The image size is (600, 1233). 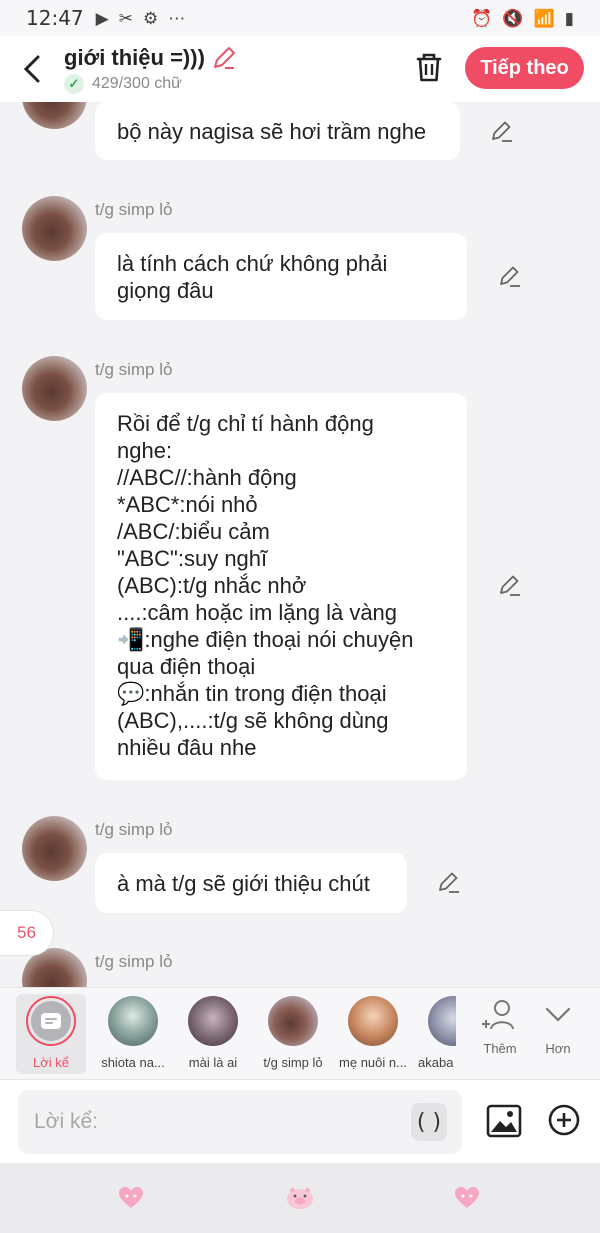 What do you see at coordinates (513, 18) in the screenshot?
I see `mute-icon: 🔇` at bounding box center [513, 18].